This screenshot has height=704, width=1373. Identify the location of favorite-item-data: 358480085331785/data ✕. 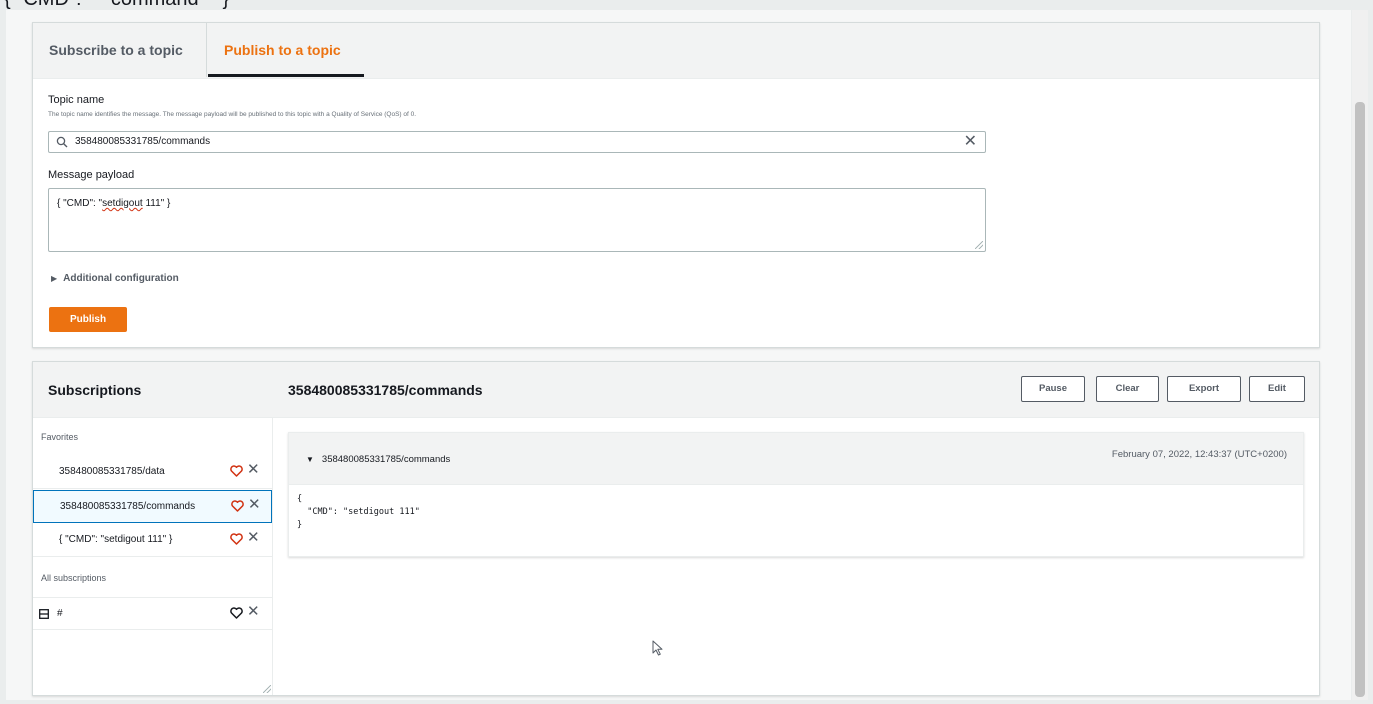
(152, 472).